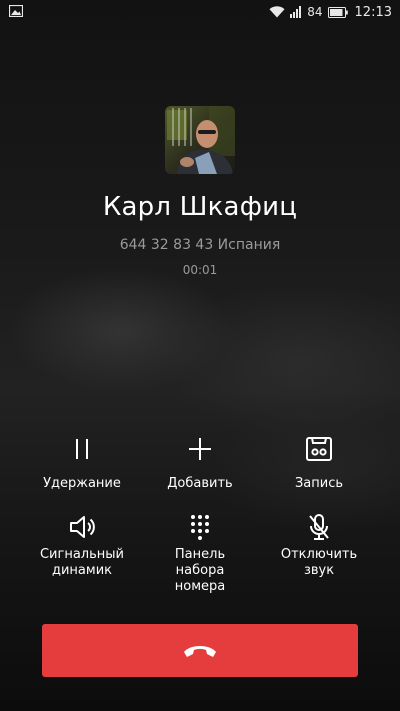 This screenshot has width=400, height=711. I want to click on dialpad-label: Панель набора номера, so click(200, 570).